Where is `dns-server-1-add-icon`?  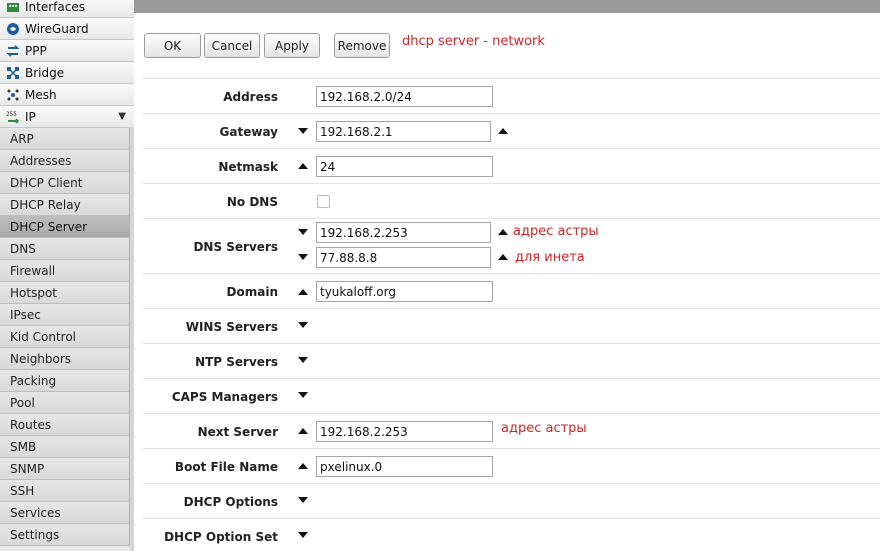 dns-server-1-add-icon is located at coordinates (503, 232).